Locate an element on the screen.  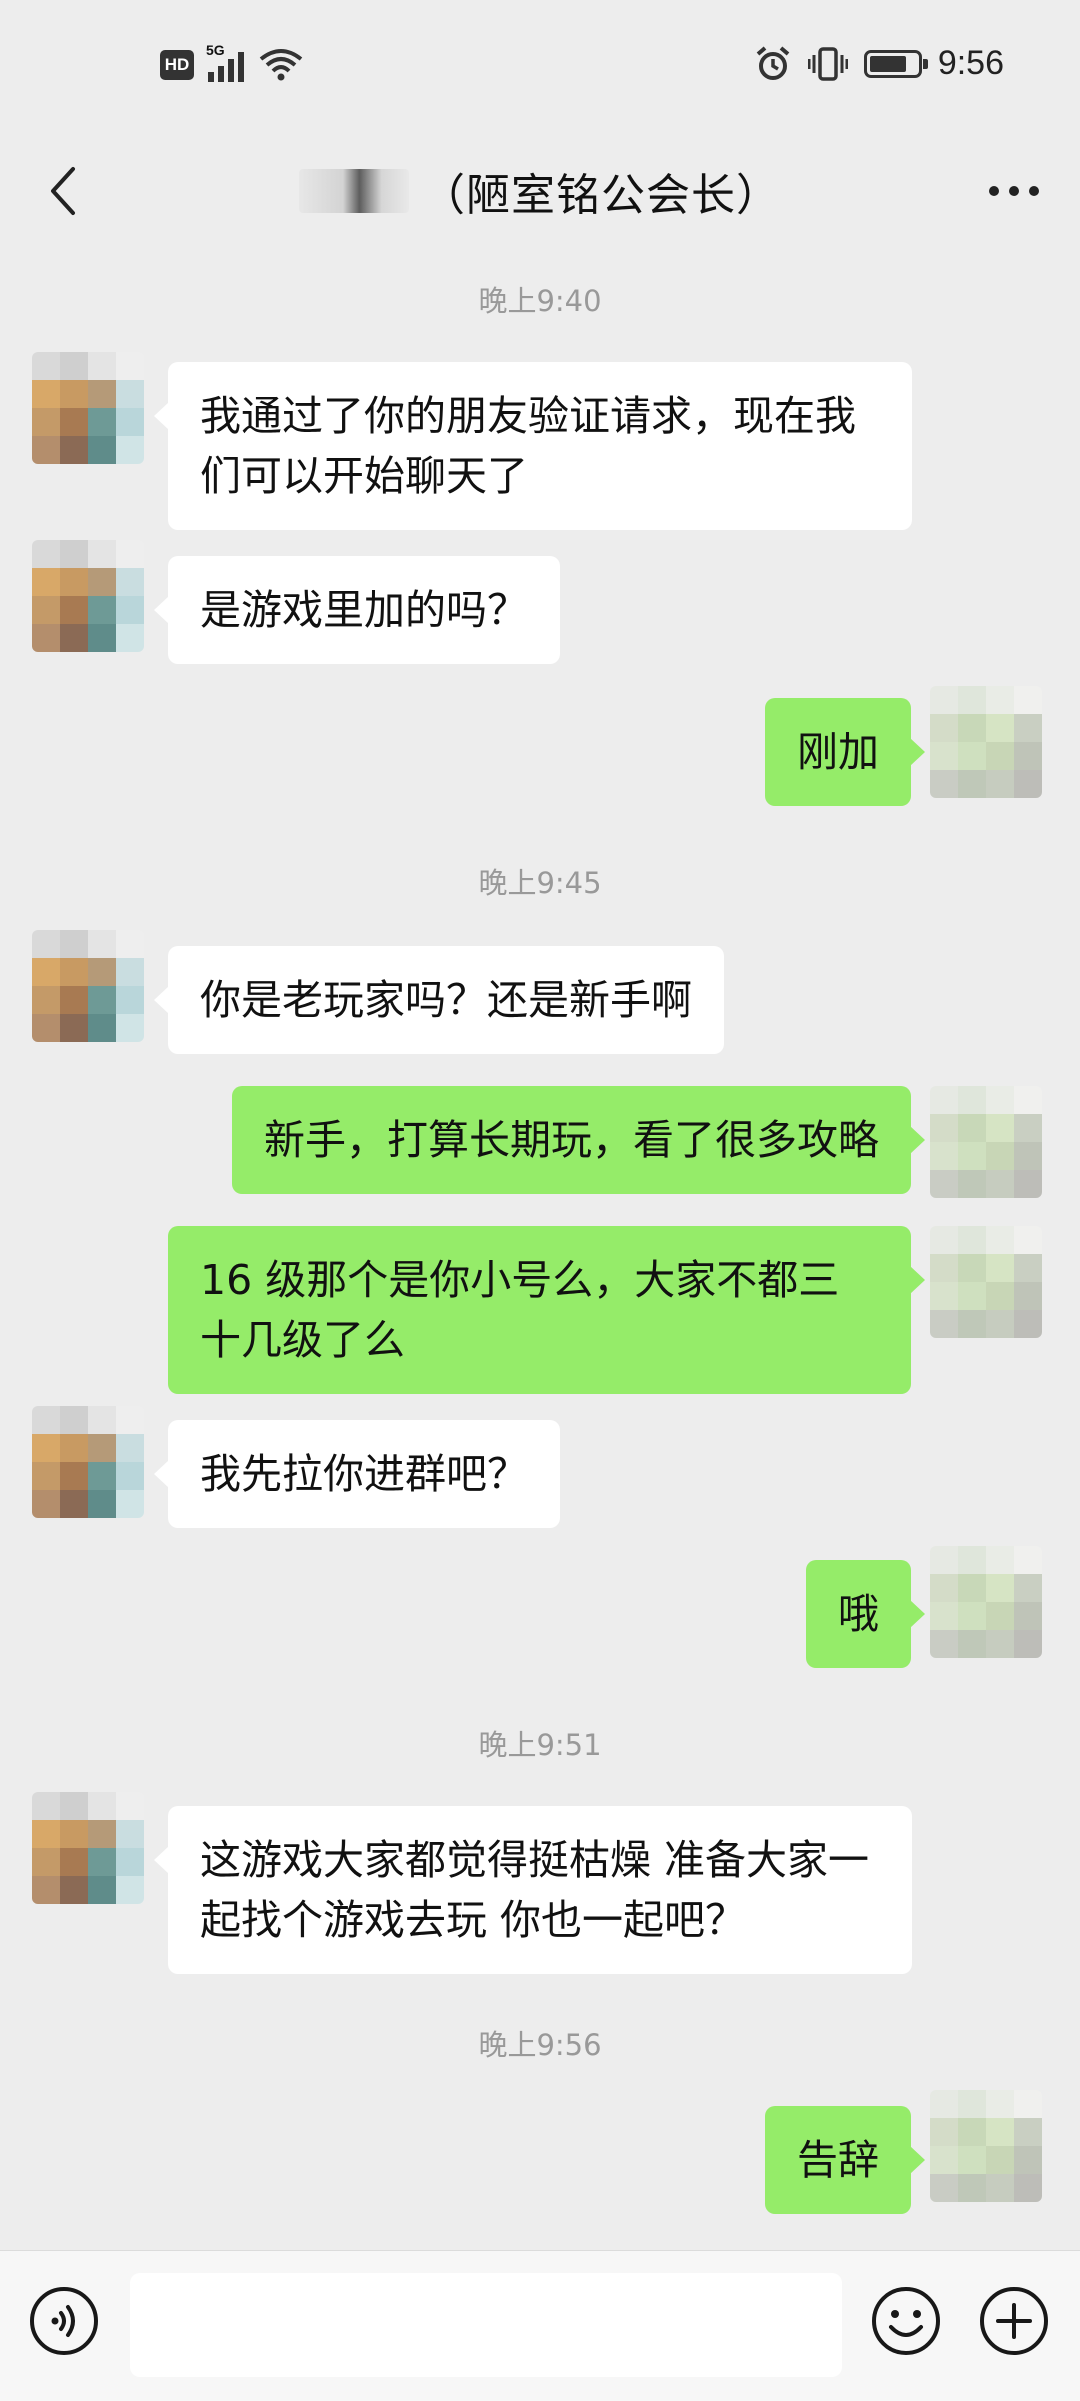
voice-button is located at coordinates (64, 2321).